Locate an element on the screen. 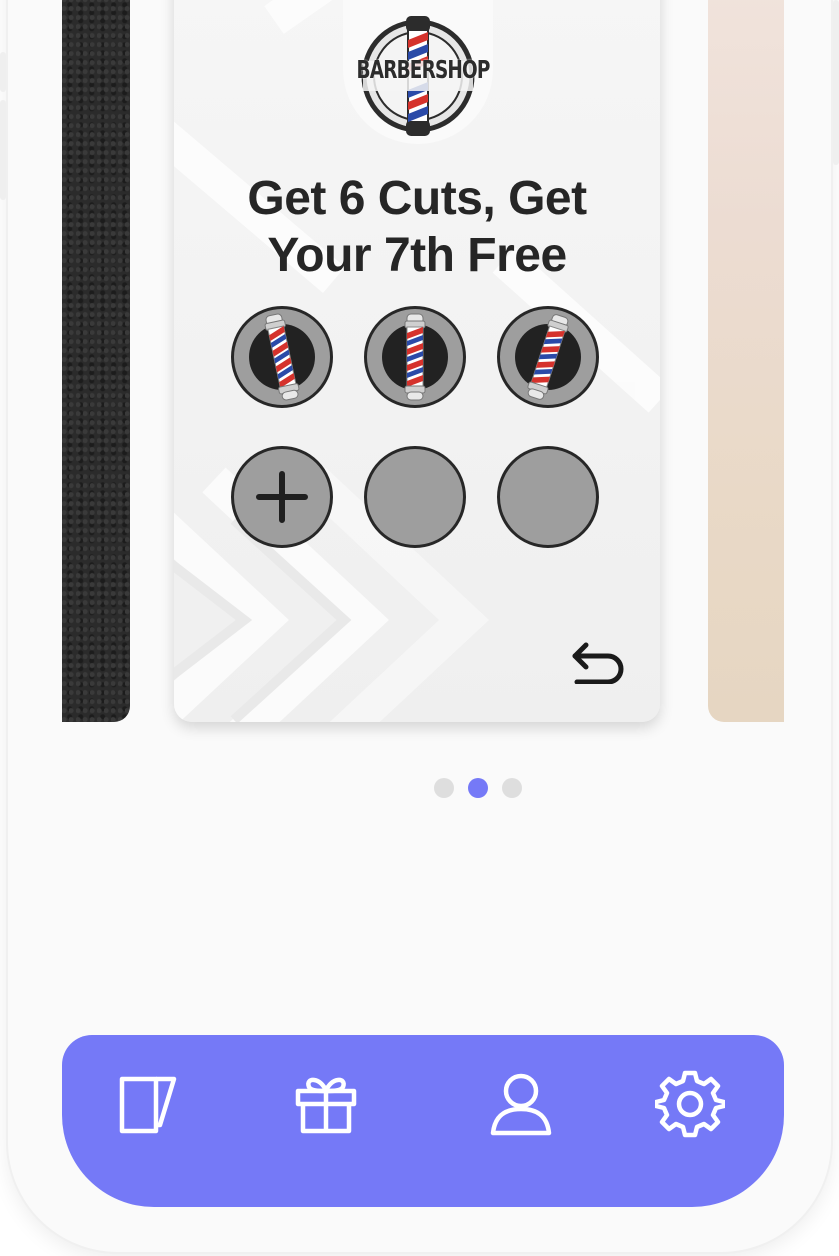 The height and width of the screenshot is (1256, 839). logo-text: BARBERSHOP is located at coordinates (423, 69).